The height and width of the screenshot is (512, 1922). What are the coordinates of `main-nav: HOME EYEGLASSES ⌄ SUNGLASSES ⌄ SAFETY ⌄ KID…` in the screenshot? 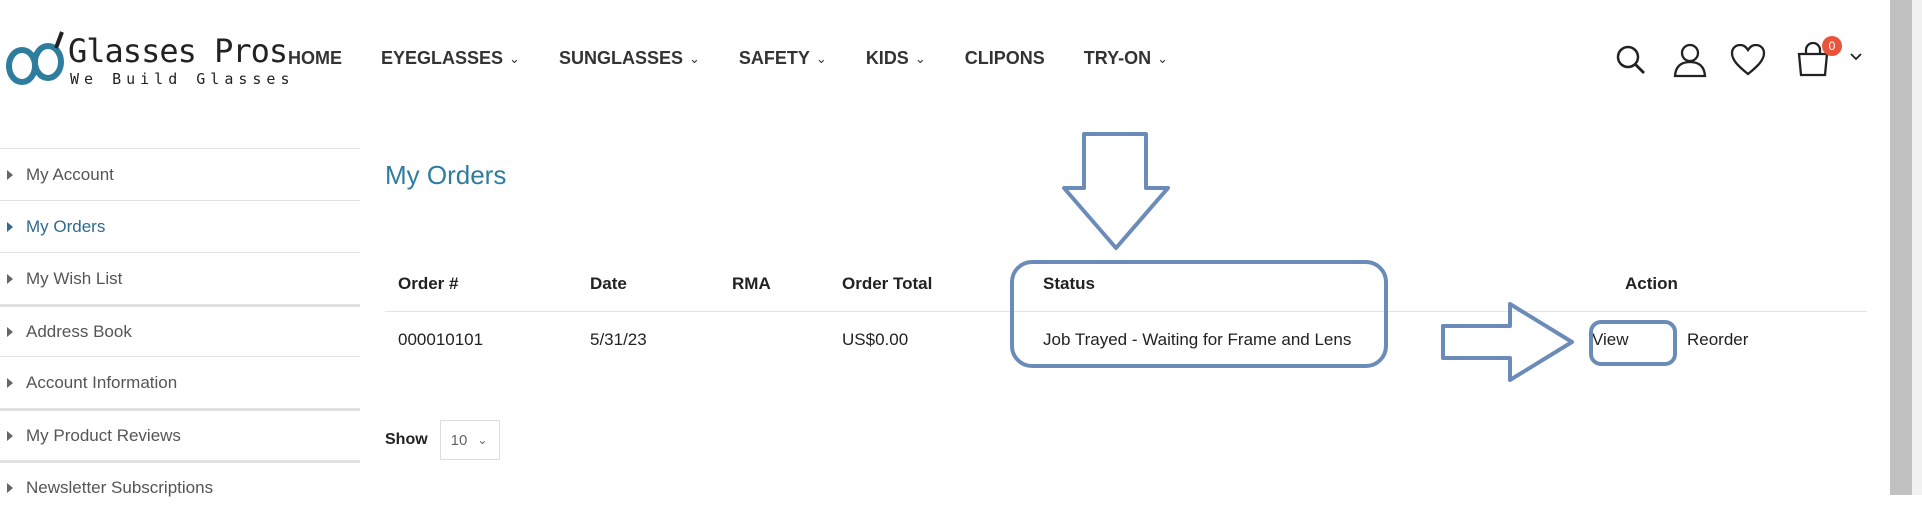 It's located at (747, 58).